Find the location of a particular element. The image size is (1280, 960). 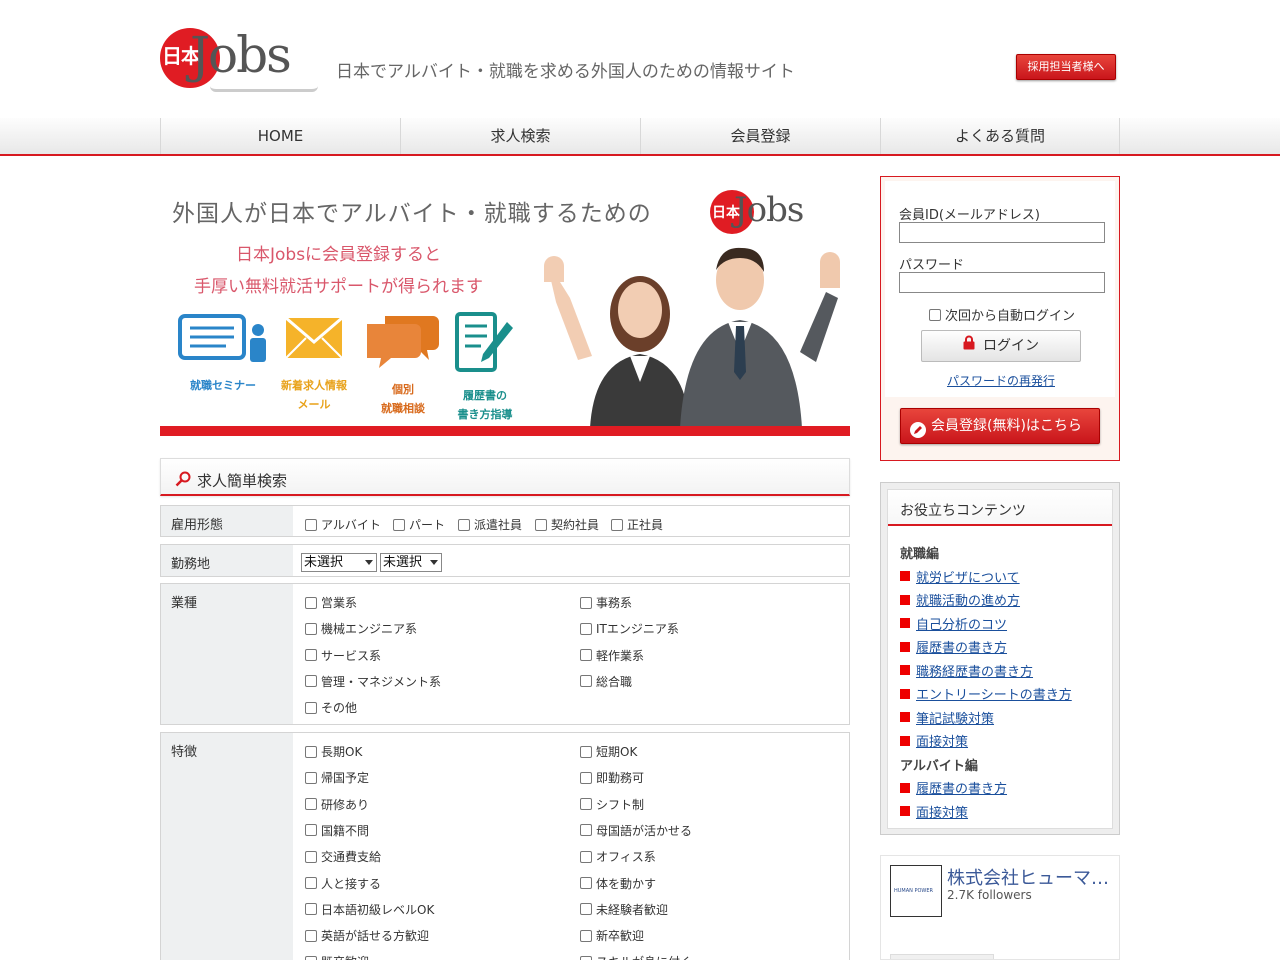

employment-option: パート is located at coordinates (419, 524).